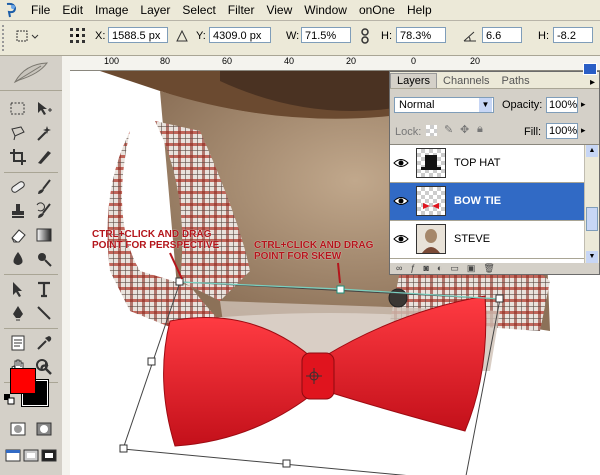 Image resolution: width=600 pixels, height=475 pixels. I want to click on eyedropper-tool, so click(44, 343).